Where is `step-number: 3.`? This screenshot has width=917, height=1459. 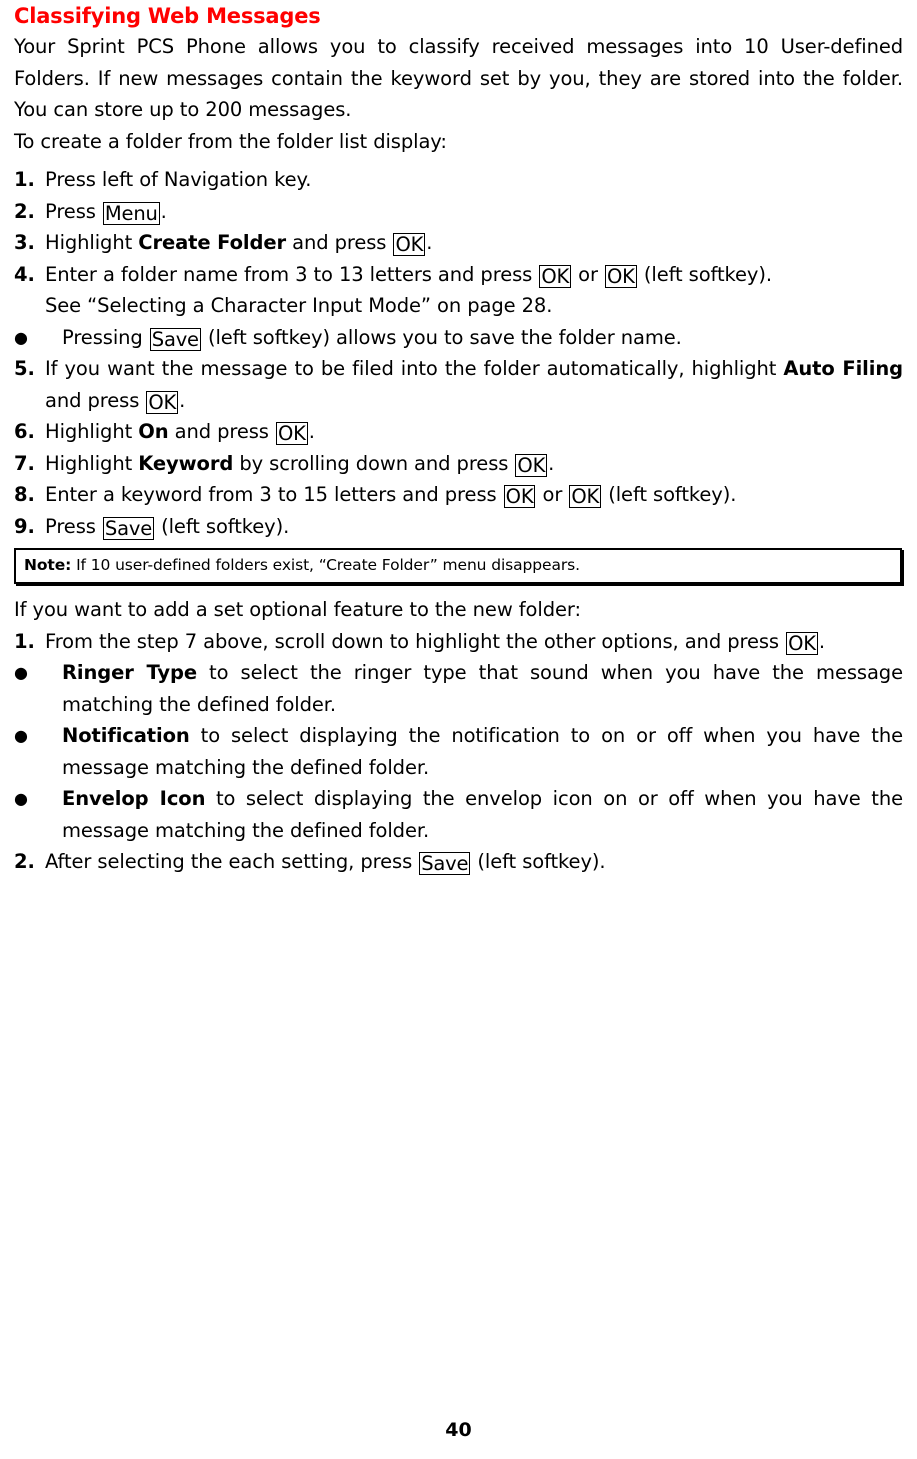 step-number: 3. is located at coordinates (24, 242).